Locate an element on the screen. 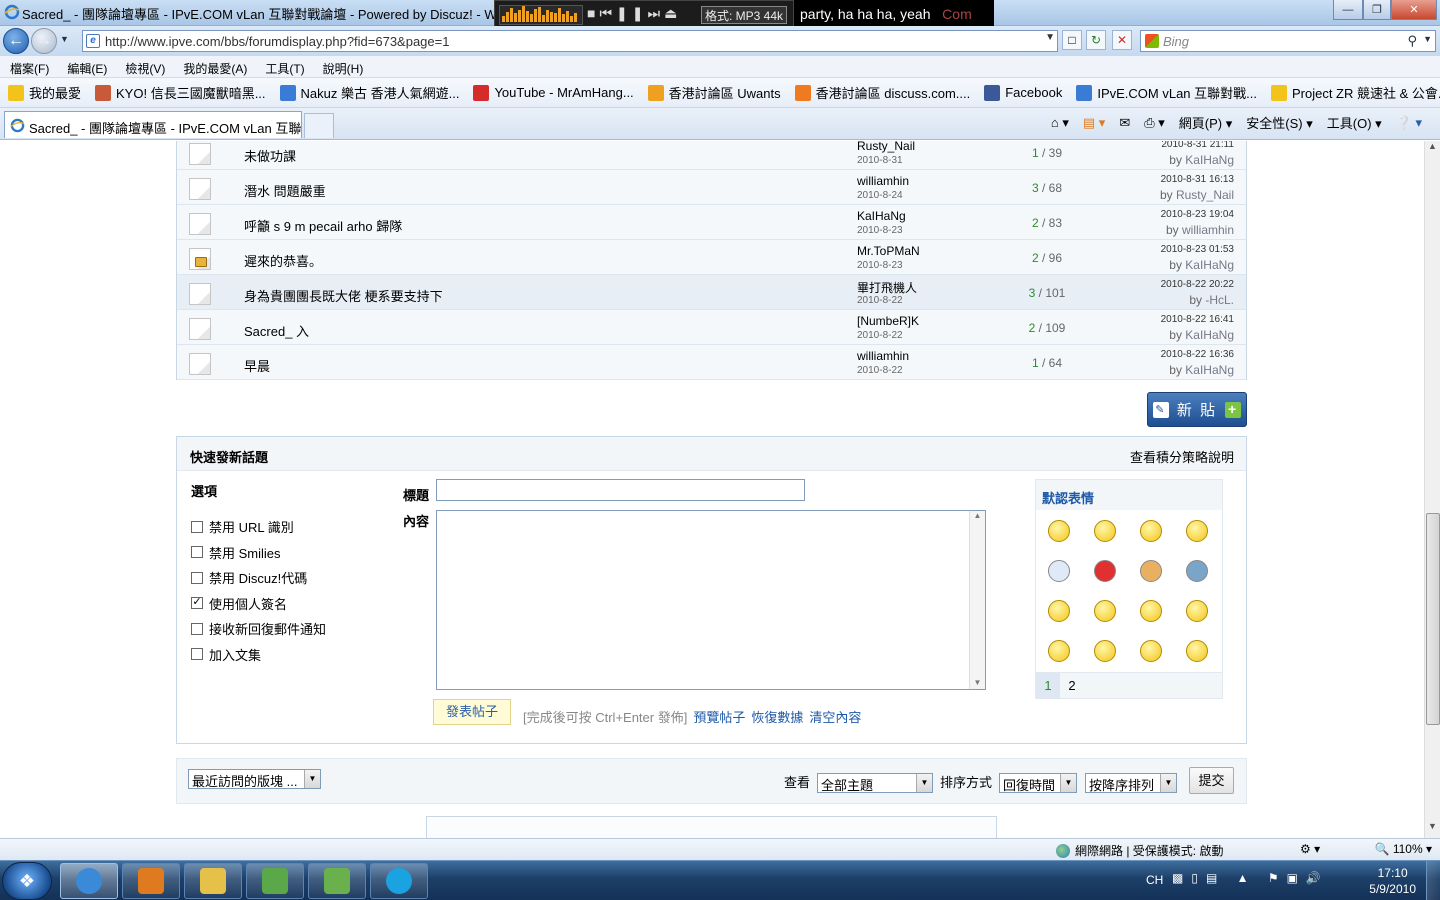  search-input: Bing ⚲ ▼ is located at coordinates (1288, 41).